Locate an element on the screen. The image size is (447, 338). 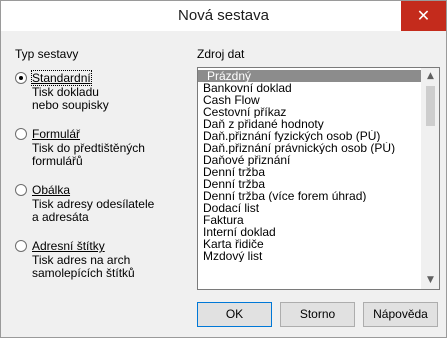
radio-form: Formulář Tisk do předtištěných formulářů is located at coordinates (102, 149).